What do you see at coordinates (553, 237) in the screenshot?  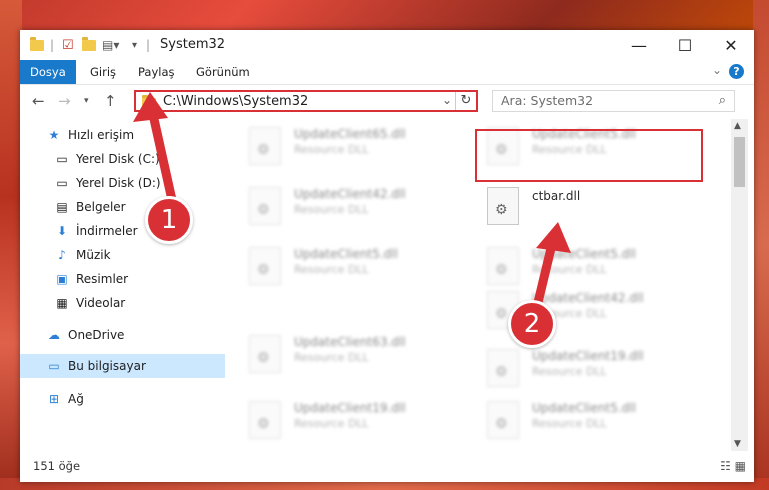 I see `arrow-2-head` at bounding box center [553, 237].